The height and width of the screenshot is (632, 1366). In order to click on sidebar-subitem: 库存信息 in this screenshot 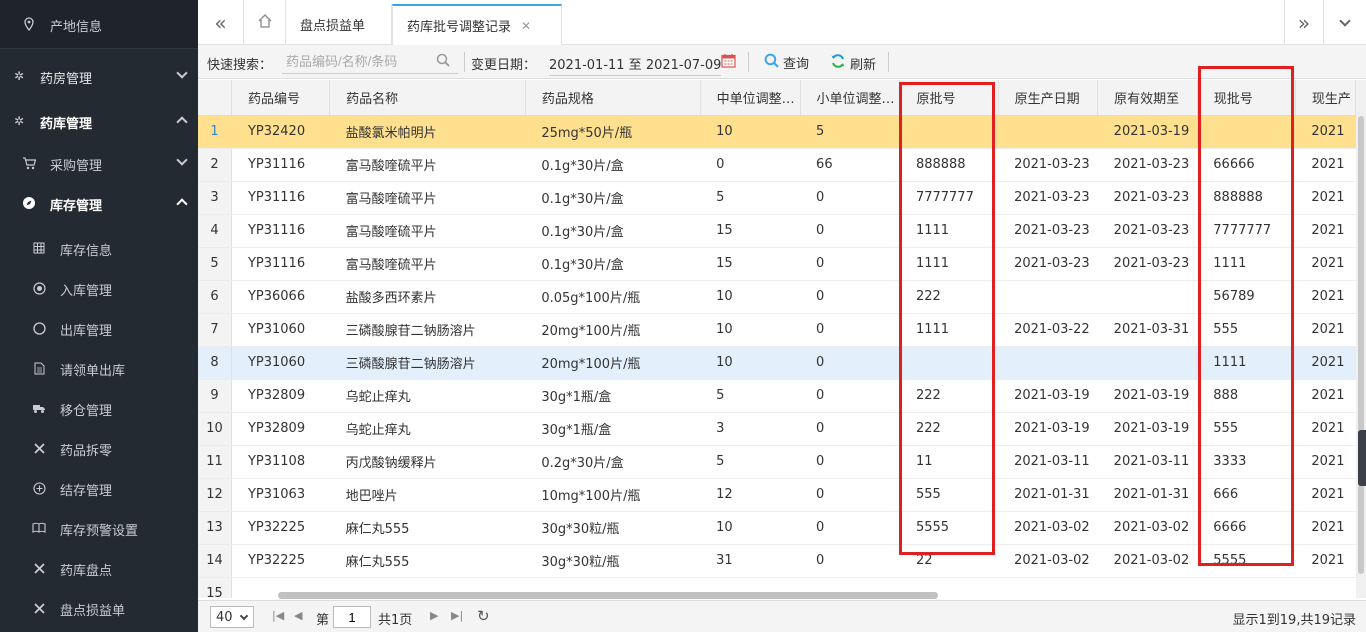, I will do `click(99, 248)`.